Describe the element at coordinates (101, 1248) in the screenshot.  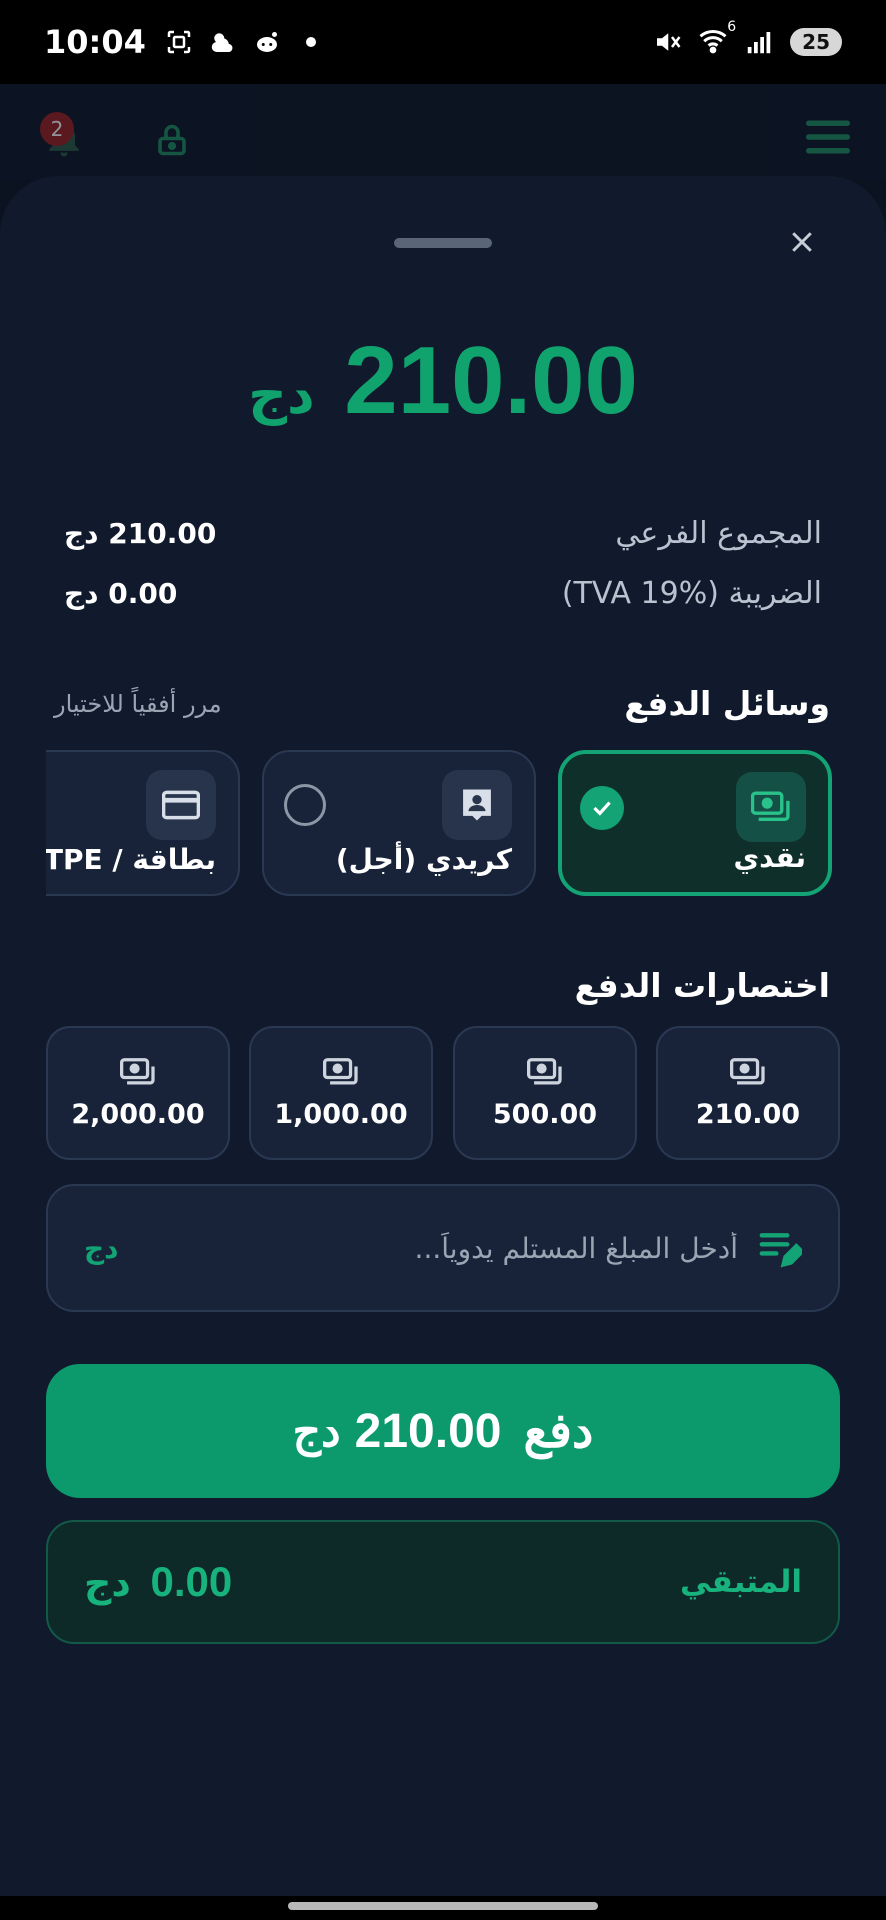
I see `manual-currency: دج` at that location.